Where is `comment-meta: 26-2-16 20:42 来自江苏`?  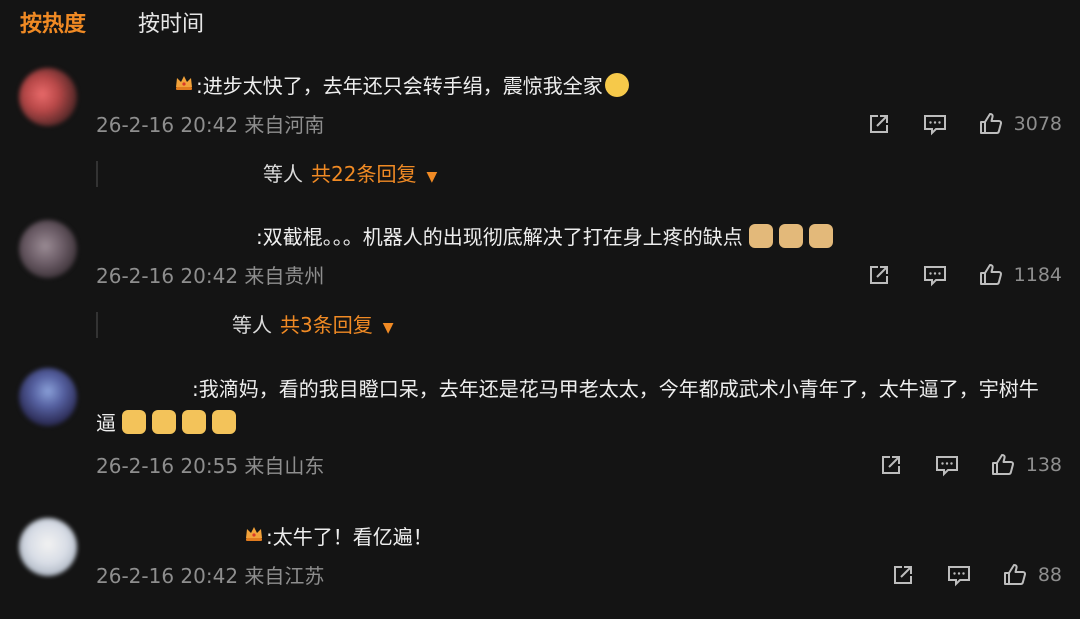
comment-meta: 26-2-16 20:42 来自江苏 is located at coordinates (210, 576).